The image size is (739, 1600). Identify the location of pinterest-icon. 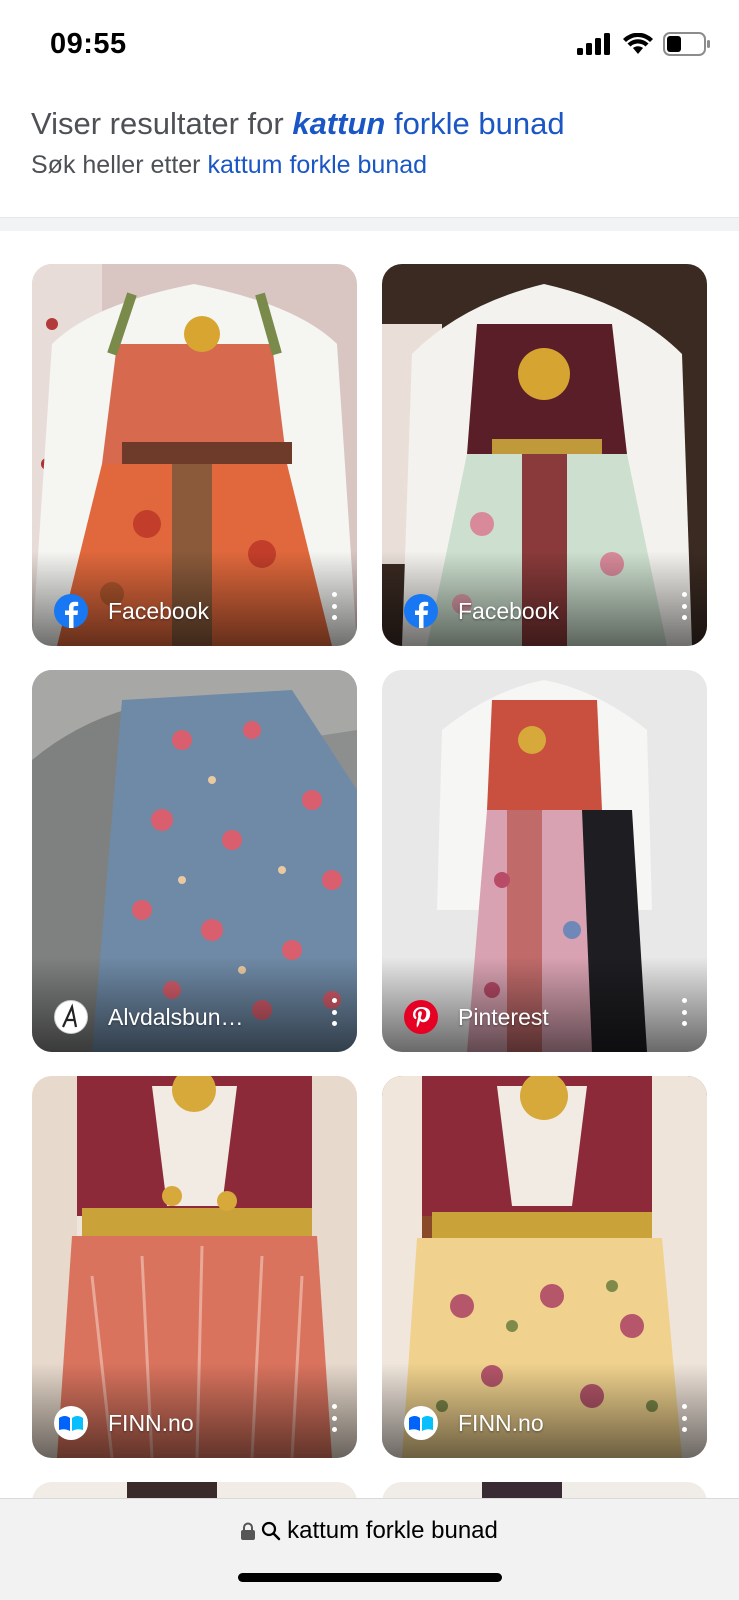
(421, 1017).